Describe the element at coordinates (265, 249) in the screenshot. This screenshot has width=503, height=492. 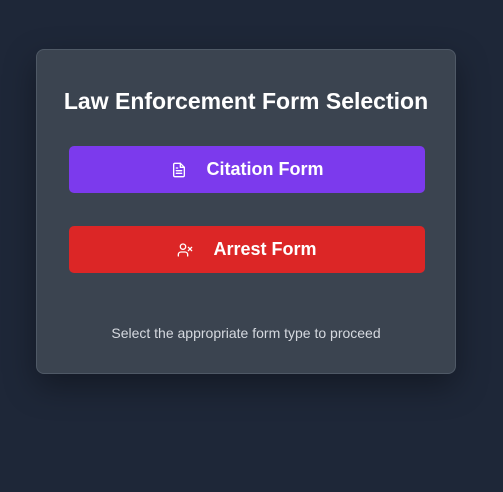
I see `arrest-form-label: Arrest Form` at that location.